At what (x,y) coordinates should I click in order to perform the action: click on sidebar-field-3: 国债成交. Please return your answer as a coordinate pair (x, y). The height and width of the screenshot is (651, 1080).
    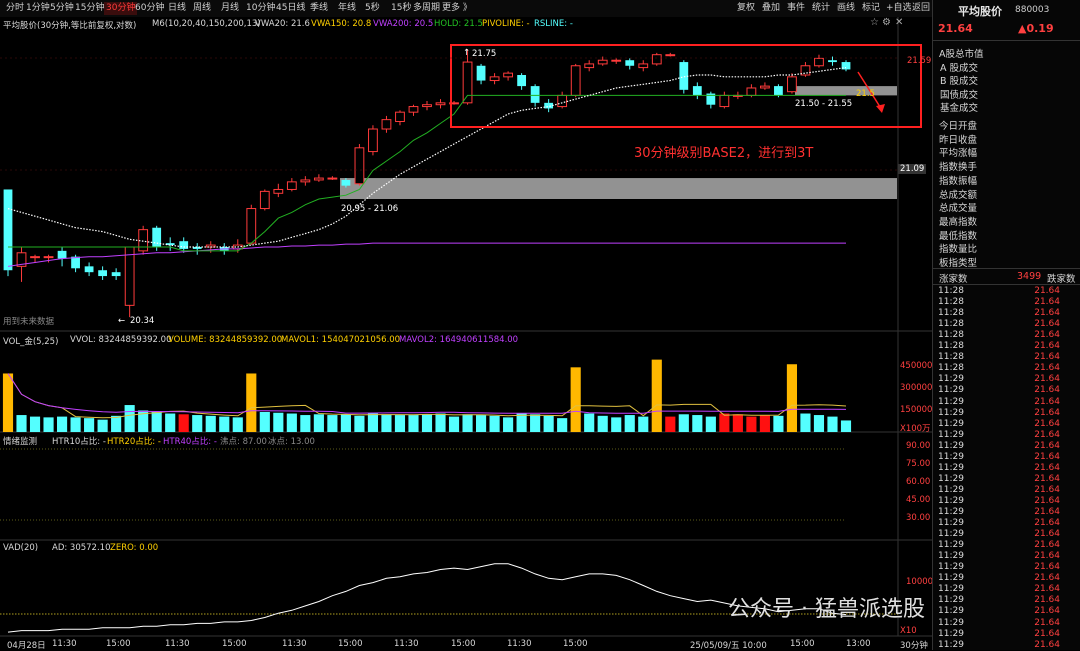
    Looking at the image, I should click on (959, 95).